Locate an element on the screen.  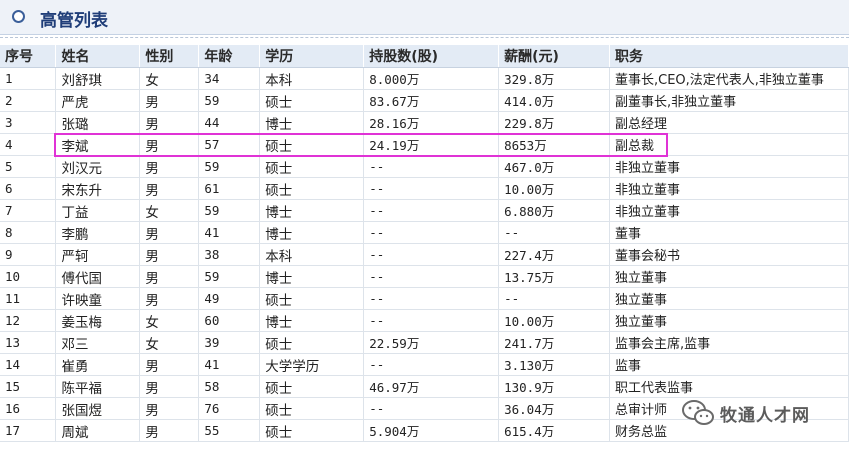
cell-name: 严虎 is located at coordinates (98, 100).